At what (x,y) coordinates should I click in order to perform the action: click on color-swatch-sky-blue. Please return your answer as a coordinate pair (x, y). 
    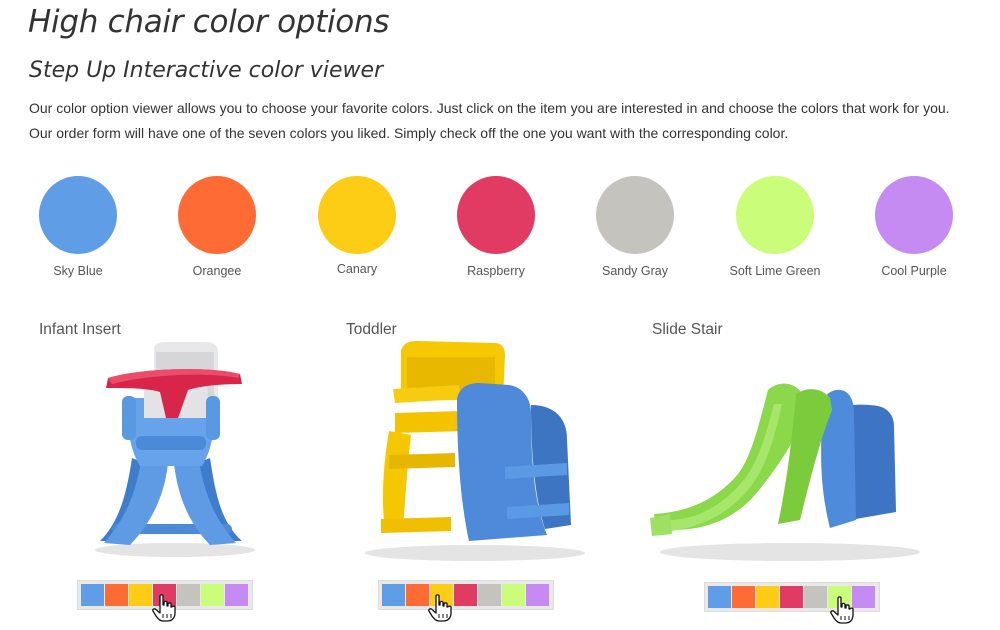
    Looking at the image, I should click on (78, 215).